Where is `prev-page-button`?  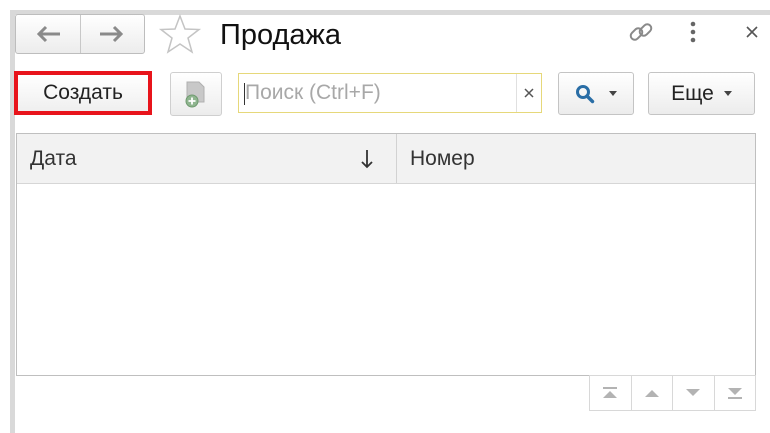
prev-page-button is located at coordinates (651, 393).